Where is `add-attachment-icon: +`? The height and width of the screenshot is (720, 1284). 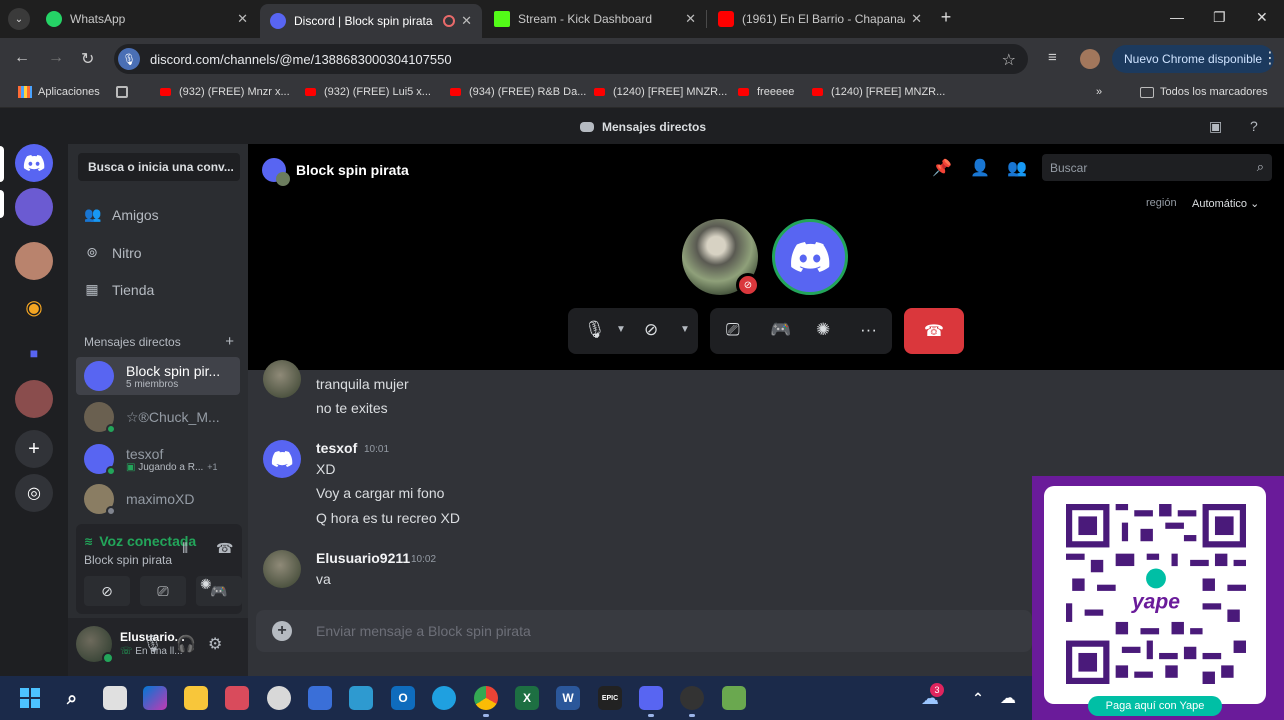 add-attachment-icon: + is located at coordinates (282, 631).